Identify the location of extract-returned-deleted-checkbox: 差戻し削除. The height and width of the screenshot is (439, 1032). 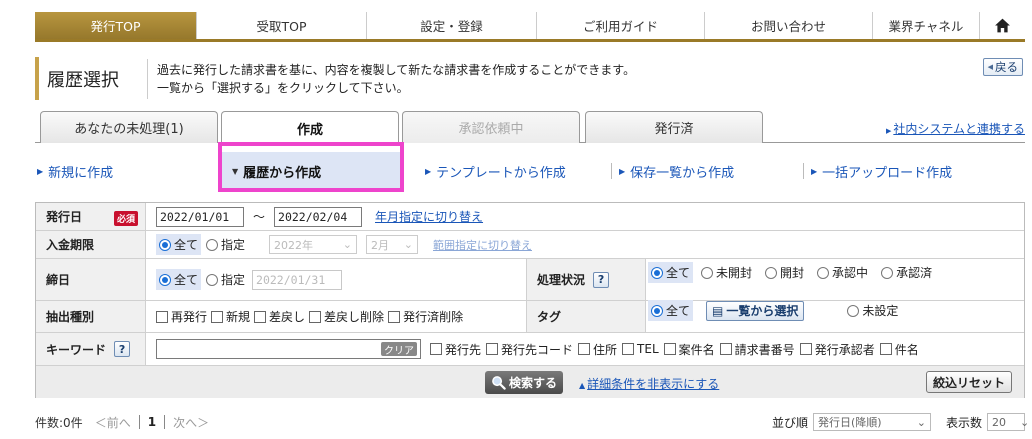
(346, 316).